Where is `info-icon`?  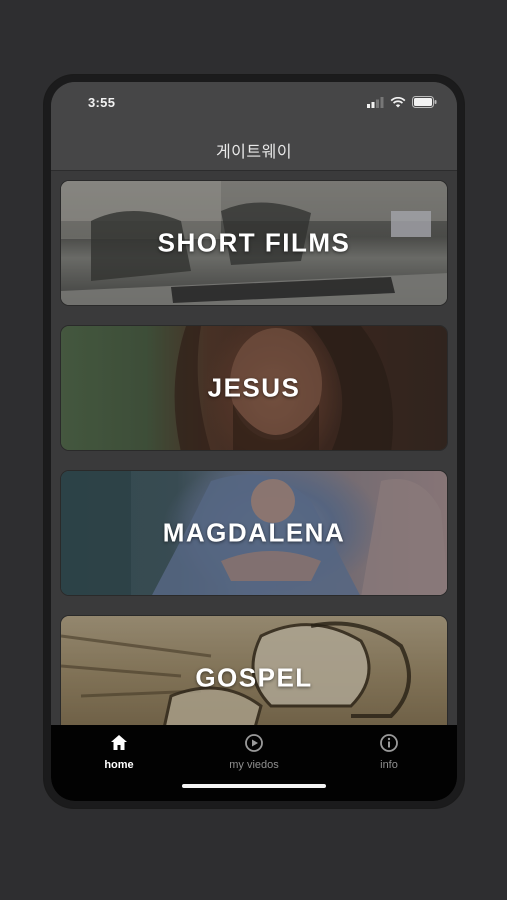
info-icon is located at coordinates (389, 743).